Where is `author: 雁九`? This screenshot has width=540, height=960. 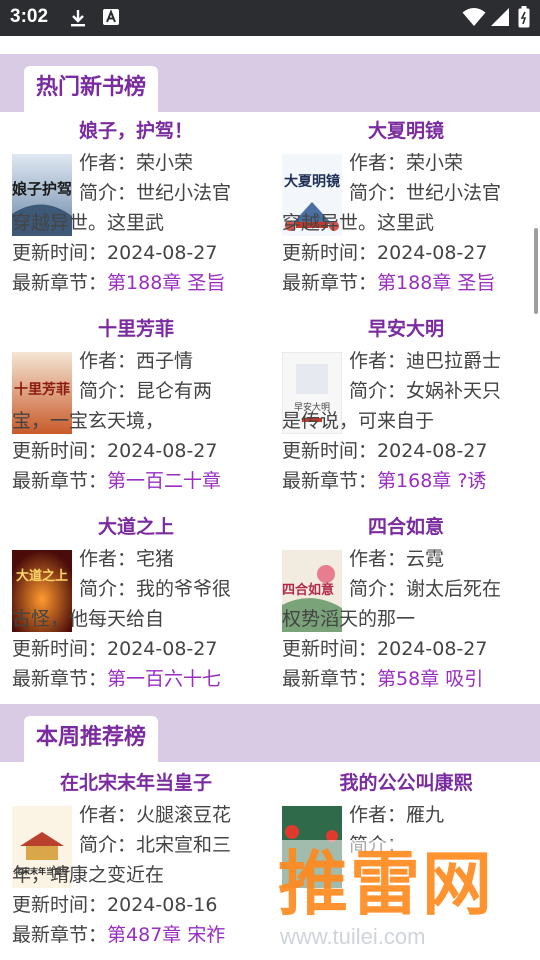
author: 雁九 is located at coordinates (425, 815).